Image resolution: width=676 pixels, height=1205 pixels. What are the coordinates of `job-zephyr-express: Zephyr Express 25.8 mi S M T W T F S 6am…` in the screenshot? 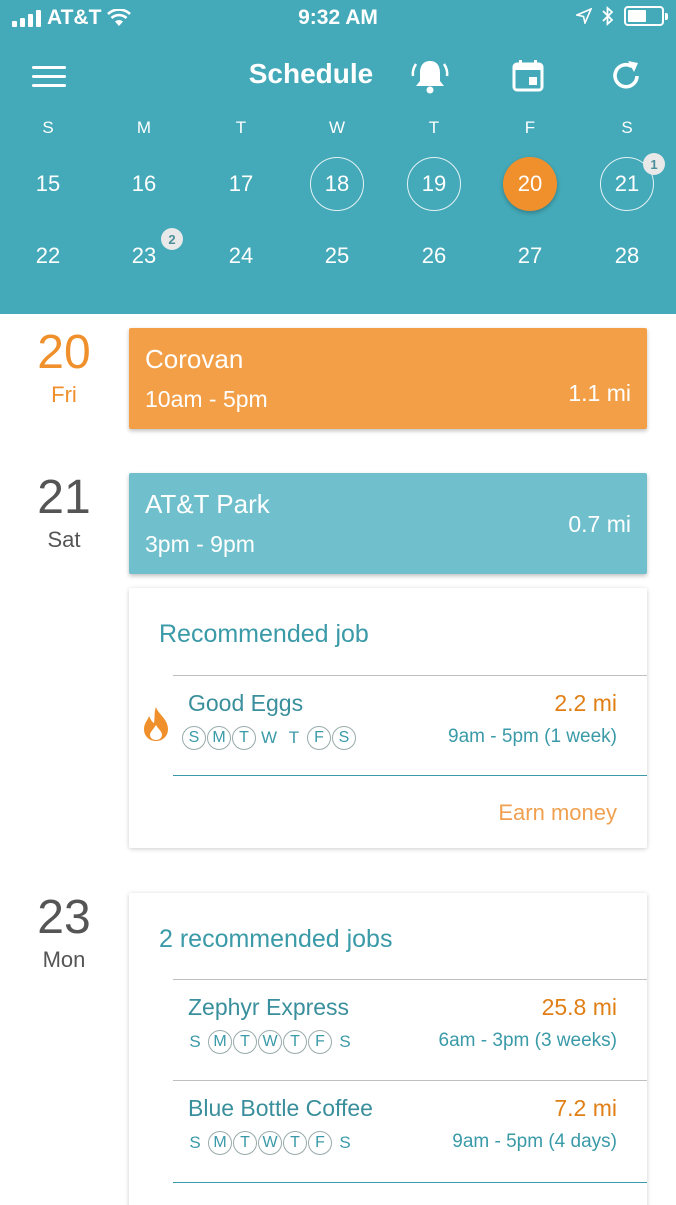 It's located at (410, 1030).